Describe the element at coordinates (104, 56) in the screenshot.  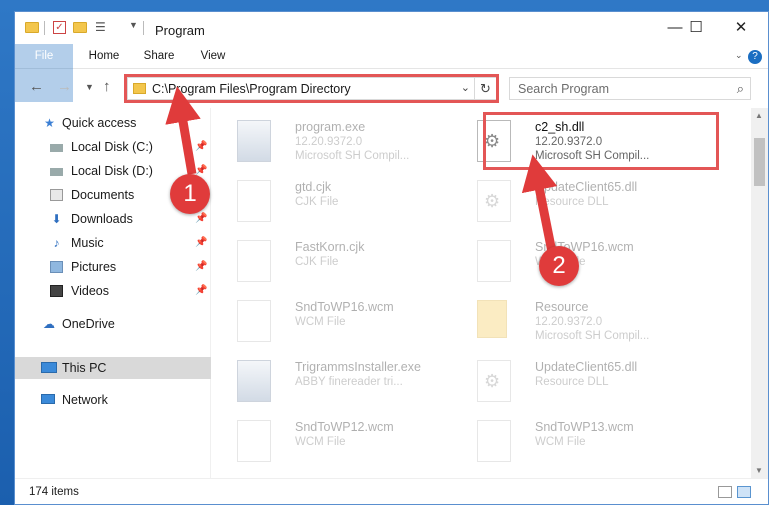
I see `tab-home: Home` at that location.